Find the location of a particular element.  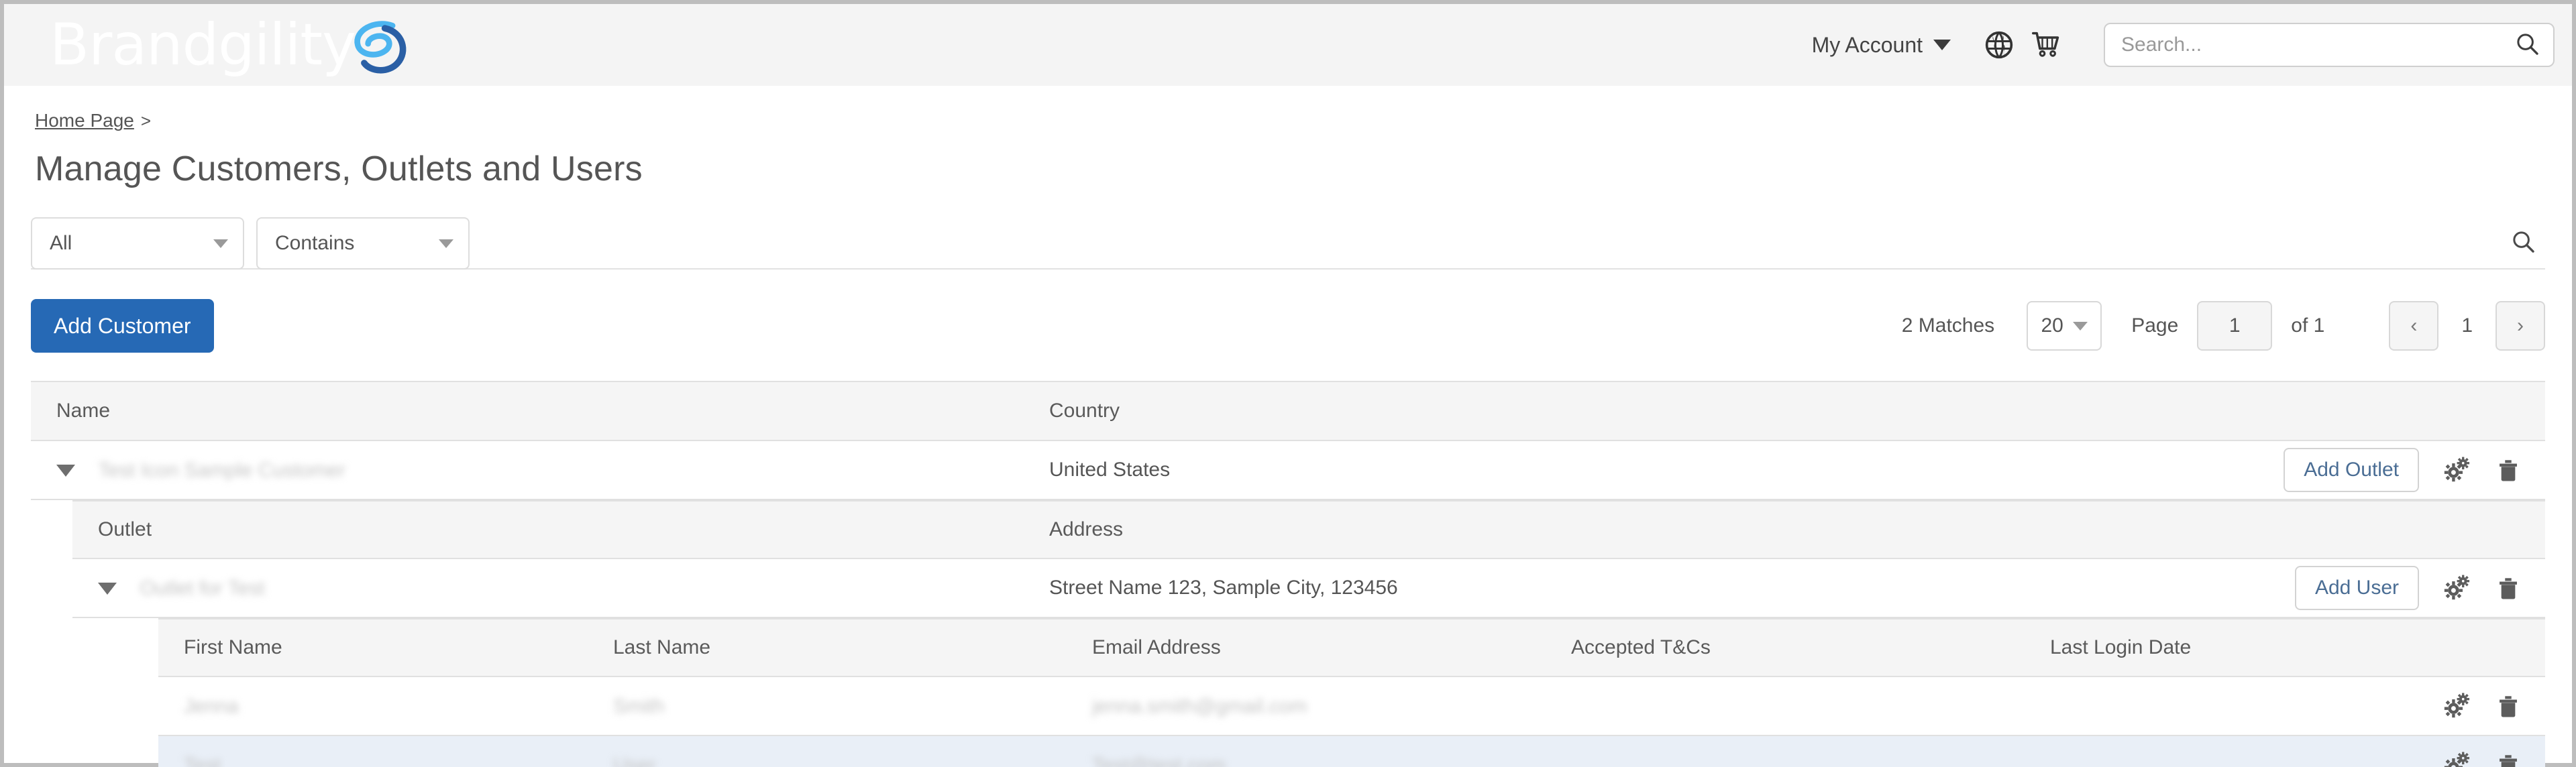

customer-actions-cell: Add Outlet is located at coordinates (2207, 470).